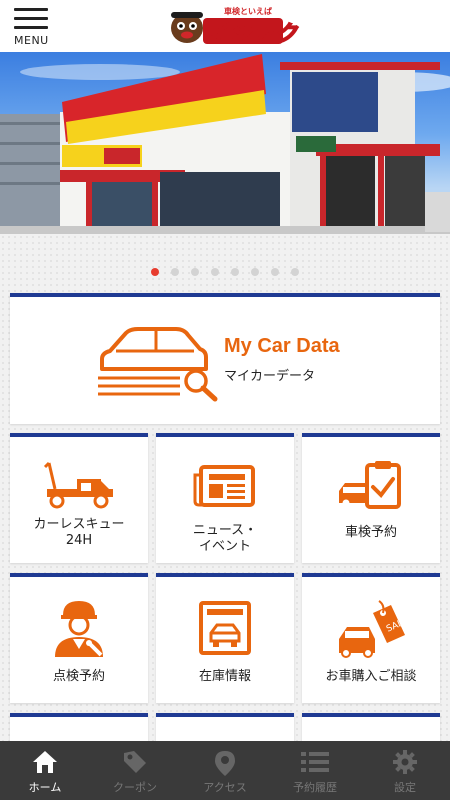 The image size is (450, 800). Describe the element at coordinates (370, 532) in the screenshot. I see `inspection-booking-label: 車検予約` at that location.